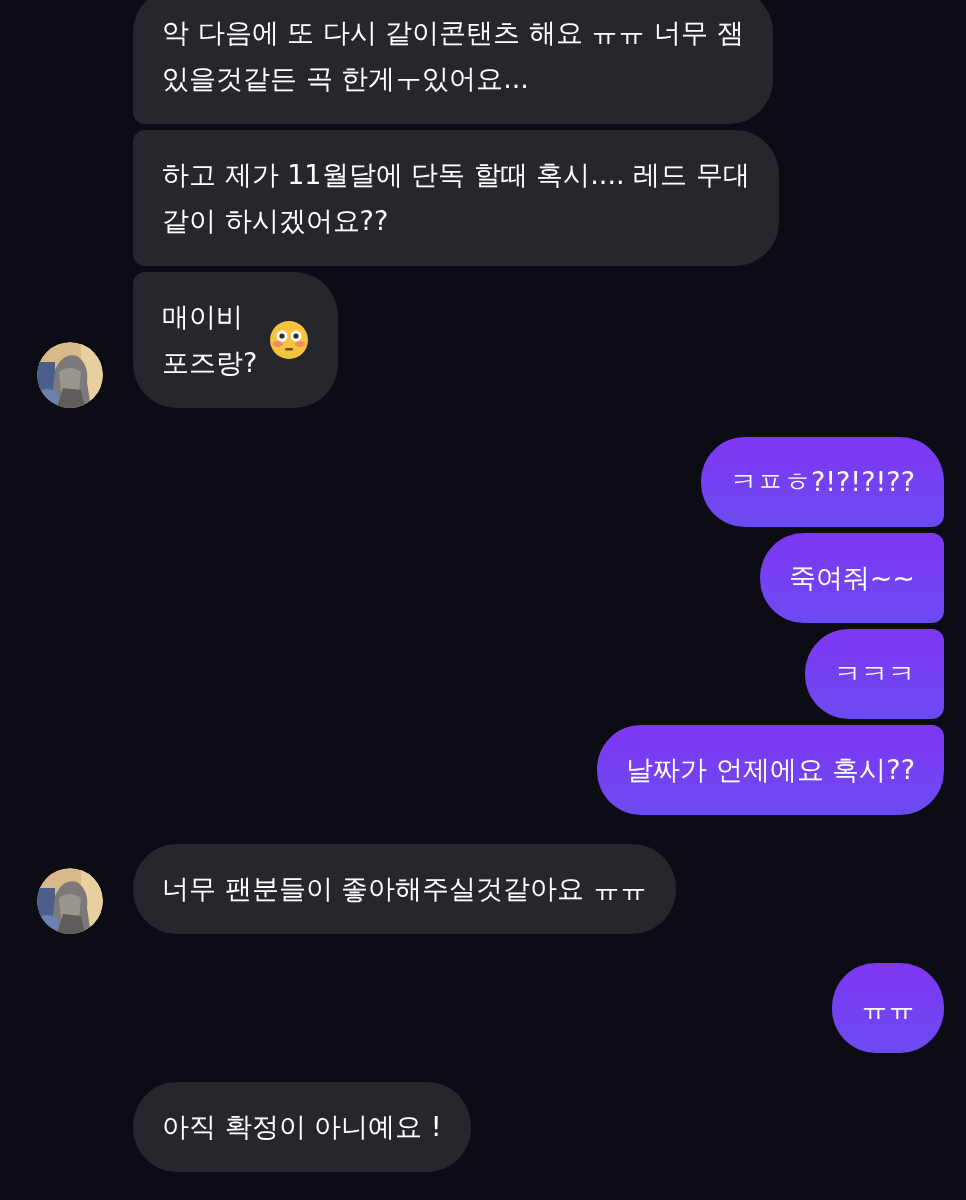 This screenshot has width=966, height=1200. Describe the element at coordinates (851, 578) in the screenshot. I see `message-bubble: 죽여줘~~` at that location.